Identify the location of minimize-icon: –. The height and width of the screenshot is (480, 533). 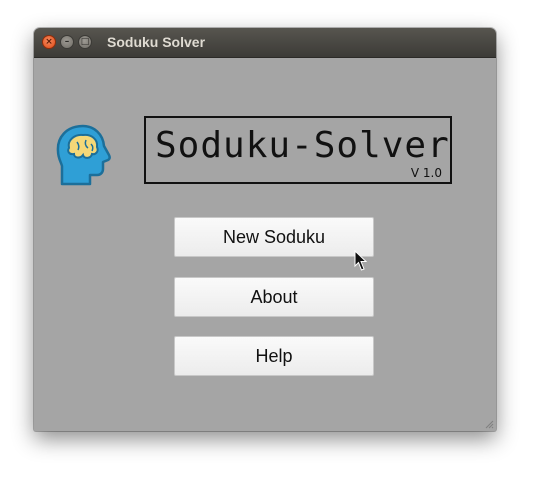
(67, 41).